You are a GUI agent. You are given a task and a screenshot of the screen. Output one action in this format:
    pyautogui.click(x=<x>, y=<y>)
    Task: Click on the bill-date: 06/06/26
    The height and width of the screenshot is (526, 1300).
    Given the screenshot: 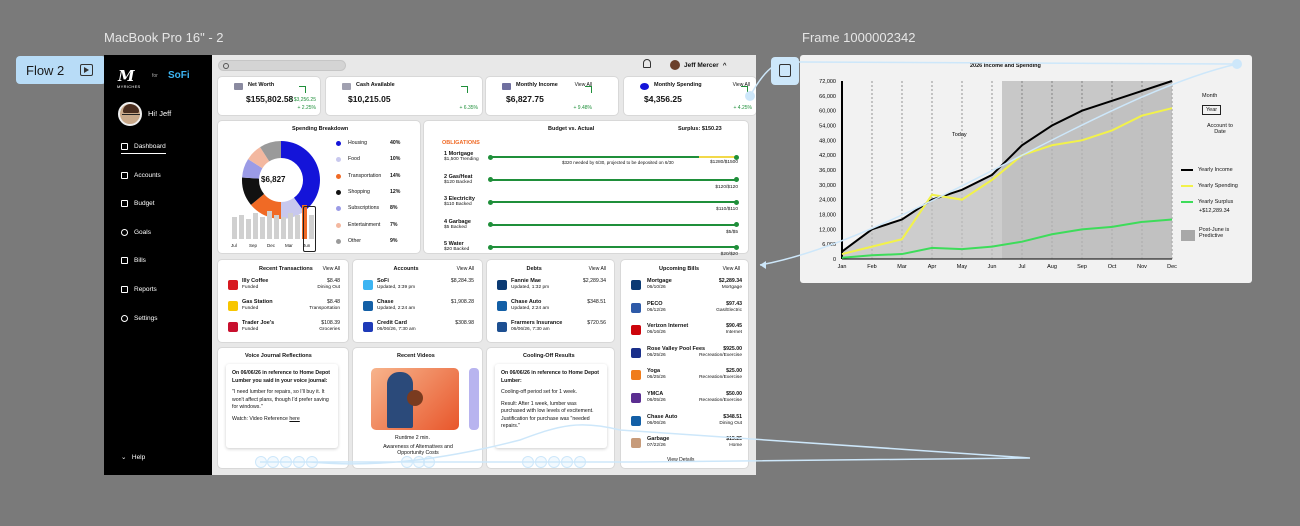 What is the action you would take?
    pyautogui.click(x=656, y=423)
    